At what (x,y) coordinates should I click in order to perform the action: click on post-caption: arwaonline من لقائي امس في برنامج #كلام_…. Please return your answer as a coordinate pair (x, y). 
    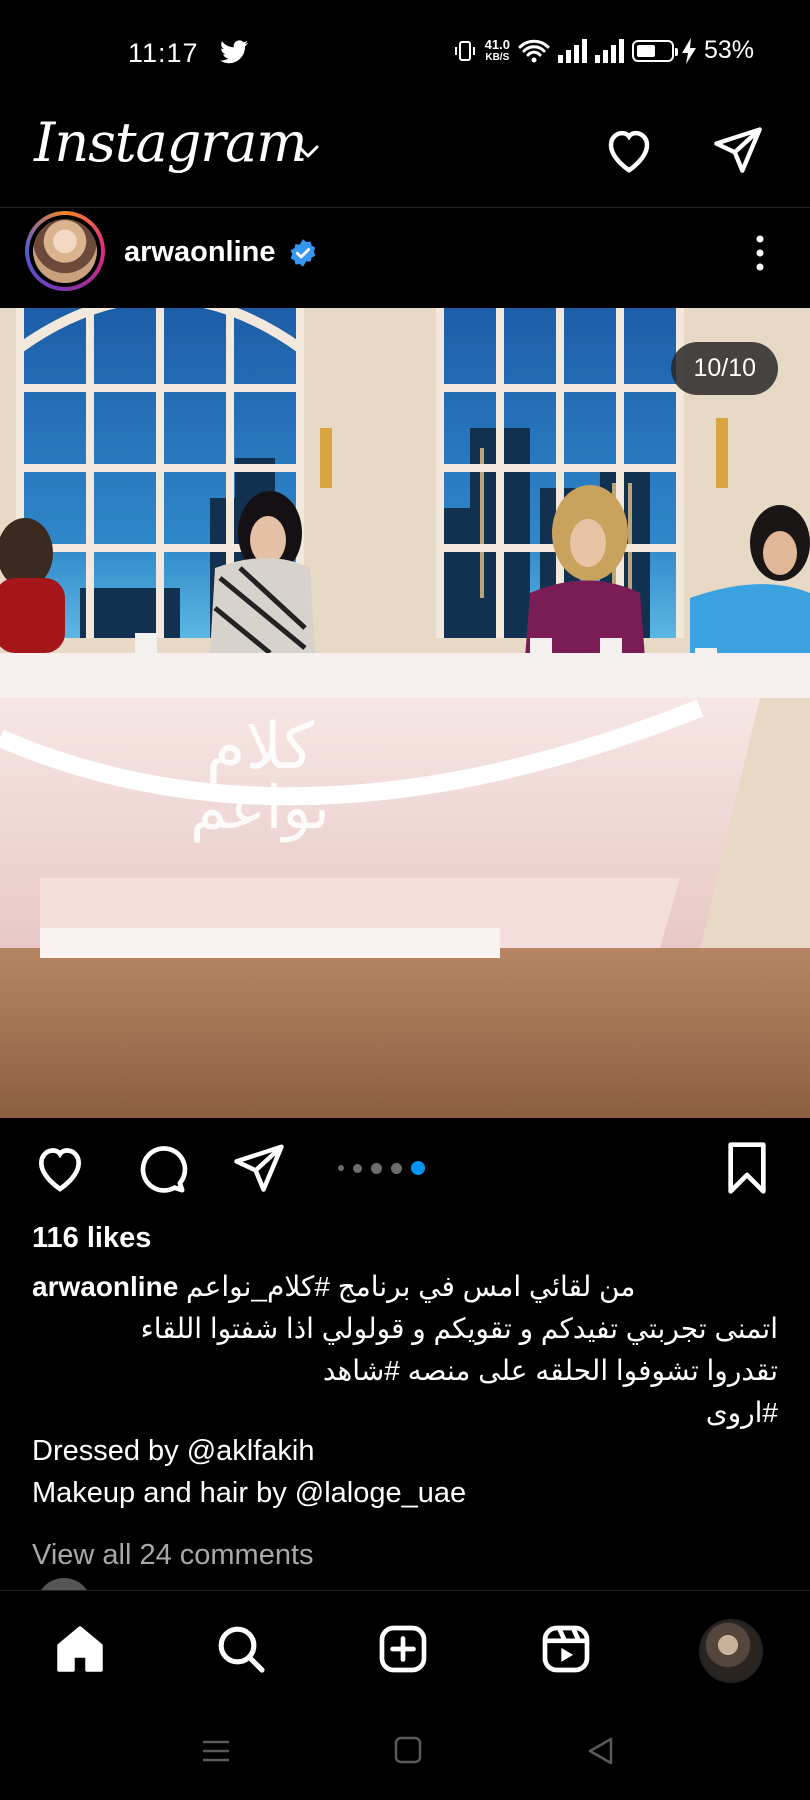
    Looking at the image, I should click on (405, 1350).